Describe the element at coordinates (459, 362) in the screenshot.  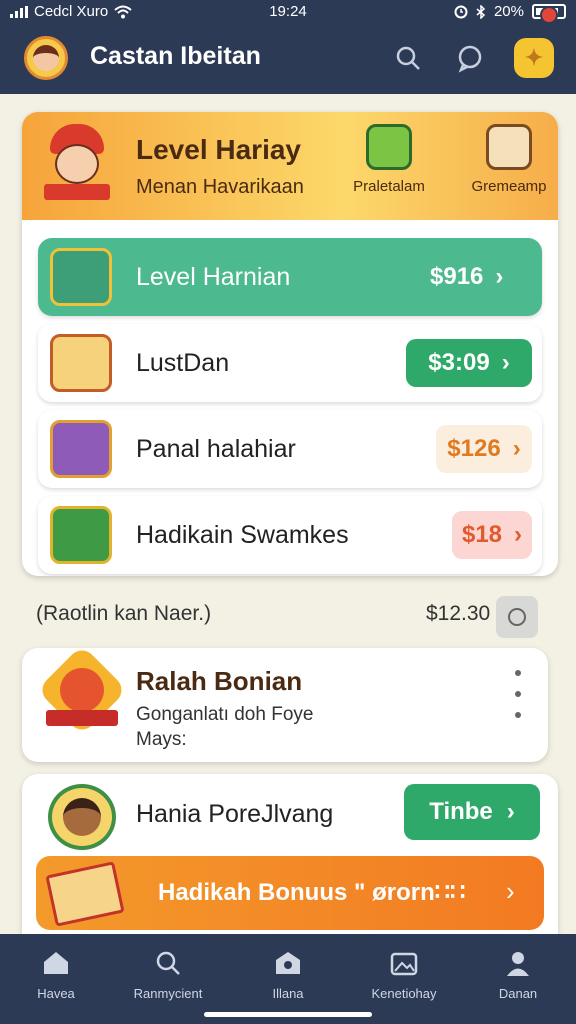
I see `price-value: $3:09` at that location.